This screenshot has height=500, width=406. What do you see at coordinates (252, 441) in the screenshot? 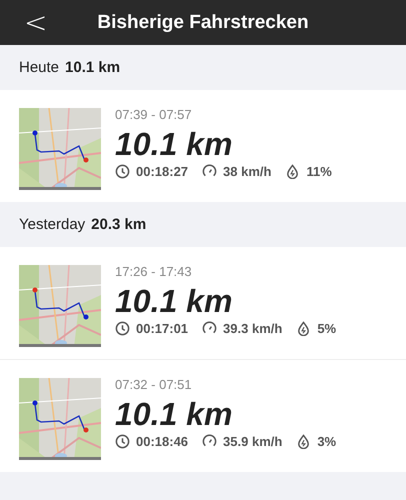
I see `trip-speed: 35.9 km/h` at bounding box center [252, 441].